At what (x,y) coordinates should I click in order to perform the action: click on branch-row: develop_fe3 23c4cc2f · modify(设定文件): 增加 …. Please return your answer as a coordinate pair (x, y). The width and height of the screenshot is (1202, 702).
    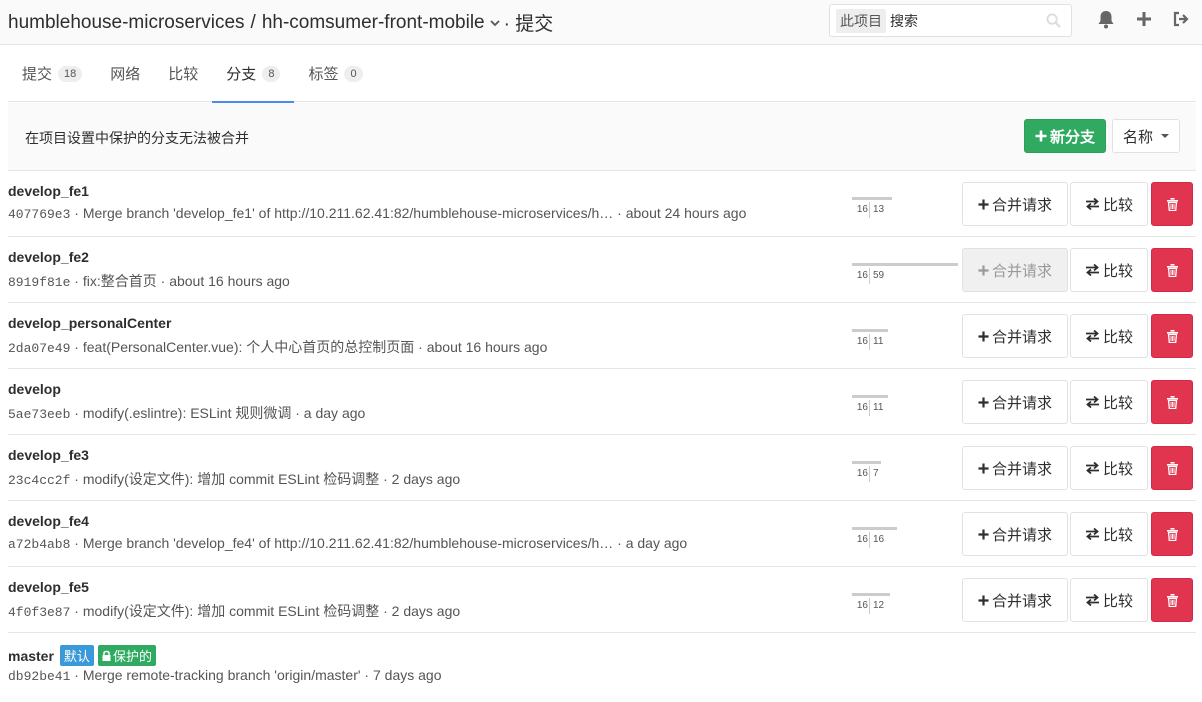
    Looking at the image, I should click on (602, 468).